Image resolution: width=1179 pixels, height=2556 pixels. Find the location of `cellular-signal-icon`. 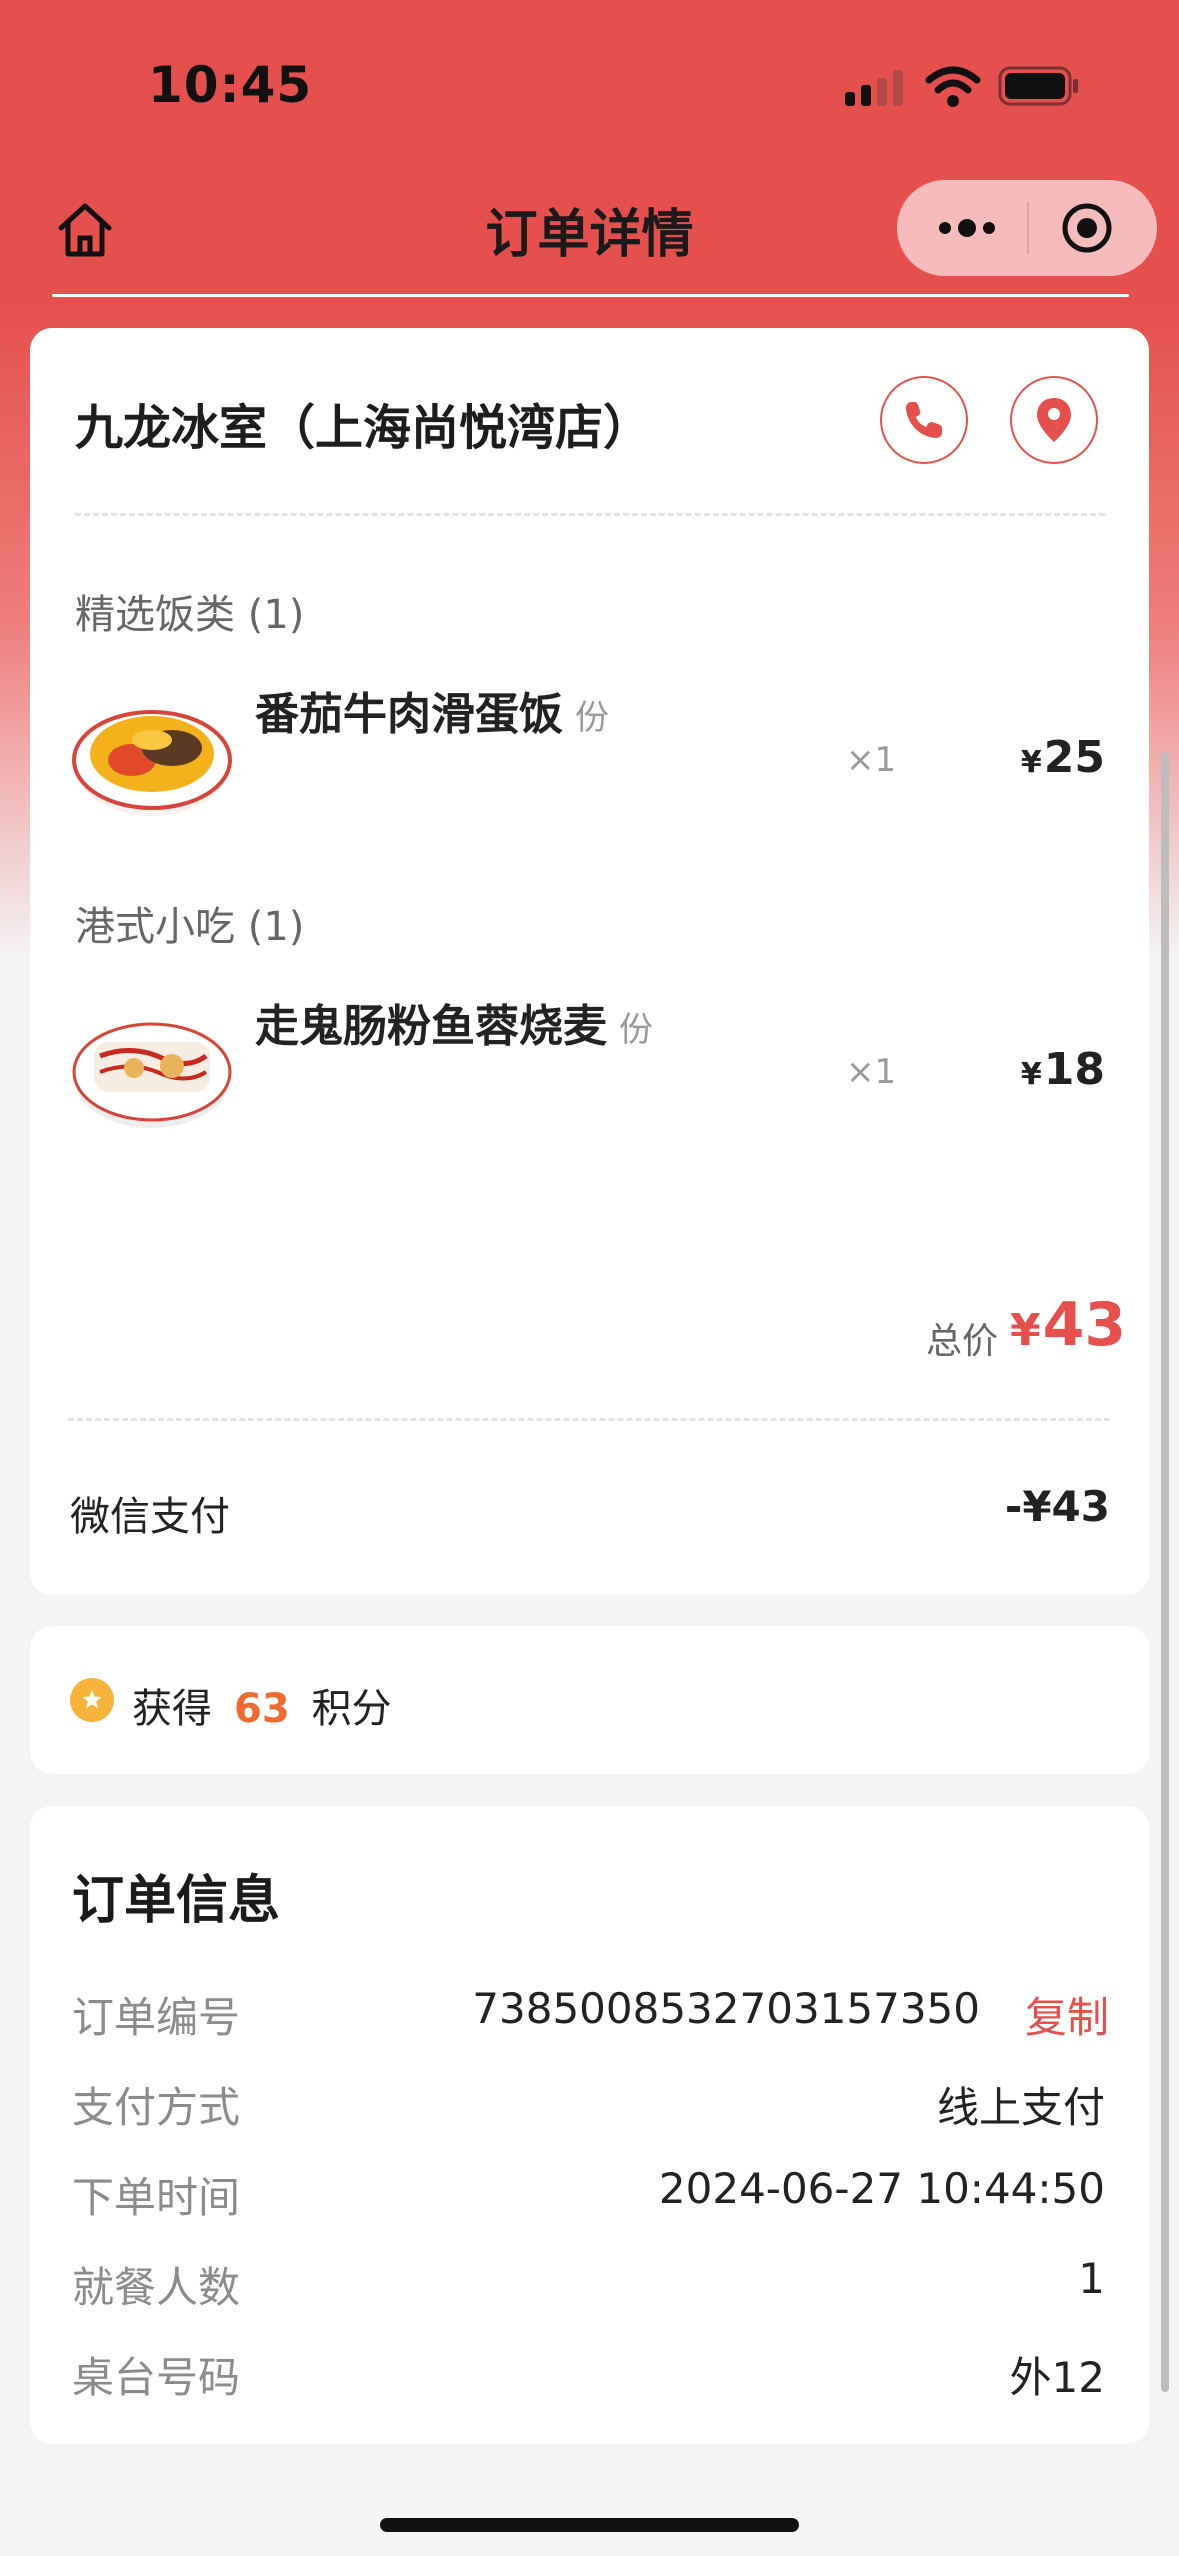

cellular-signal-icon is located at coordinates (874, 88).